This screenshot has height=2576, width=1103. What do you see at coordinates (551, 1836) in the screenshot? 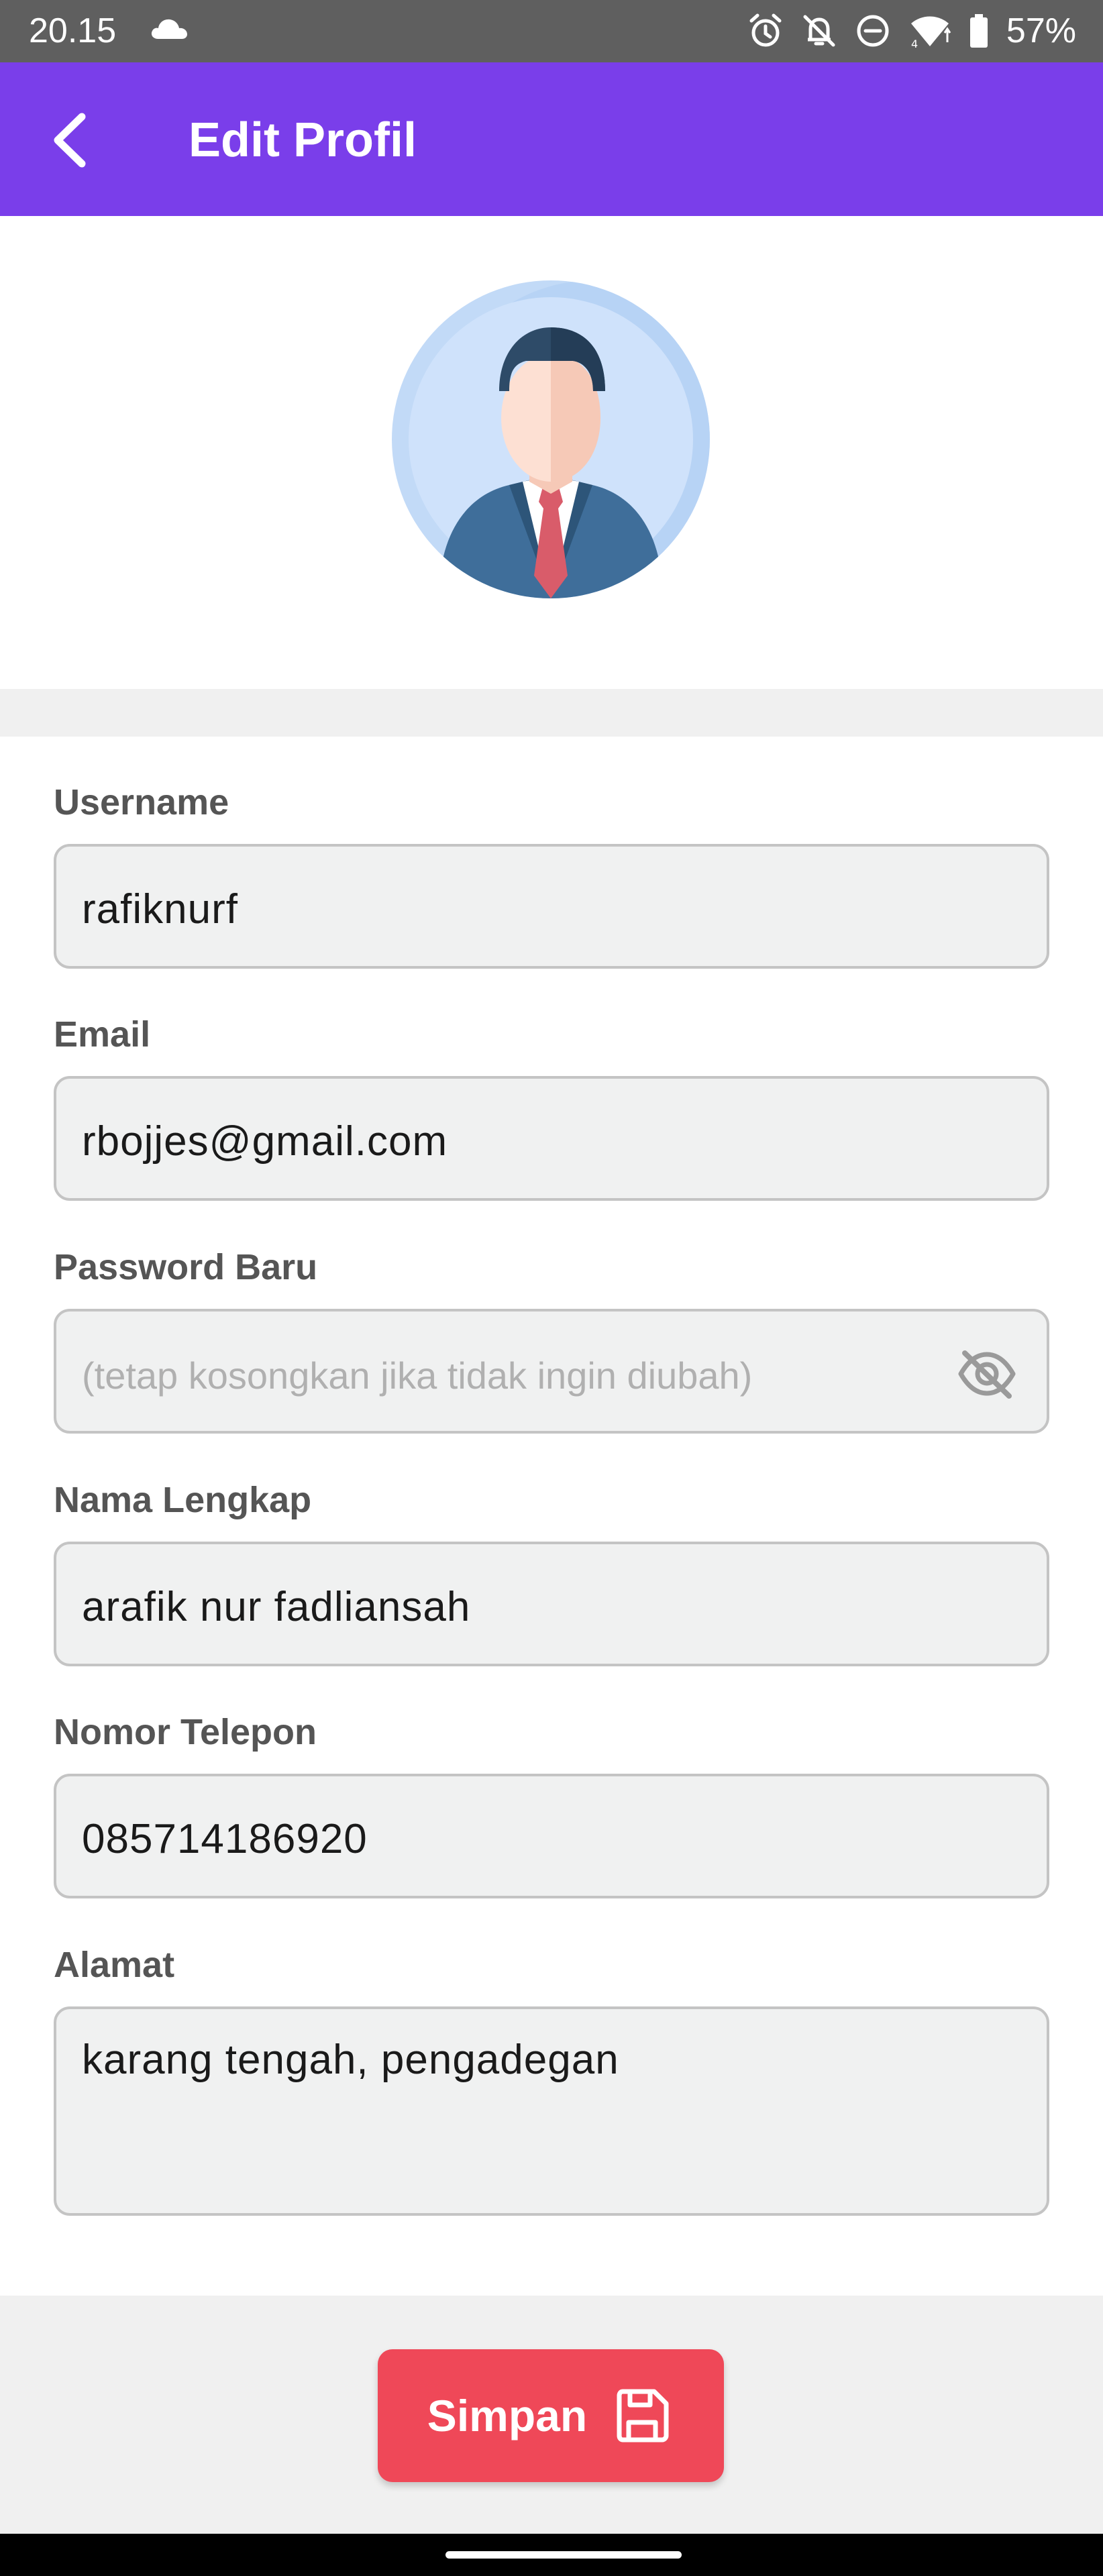
I see `phone-field: 085714186920` at bounding box center [551, 1836].